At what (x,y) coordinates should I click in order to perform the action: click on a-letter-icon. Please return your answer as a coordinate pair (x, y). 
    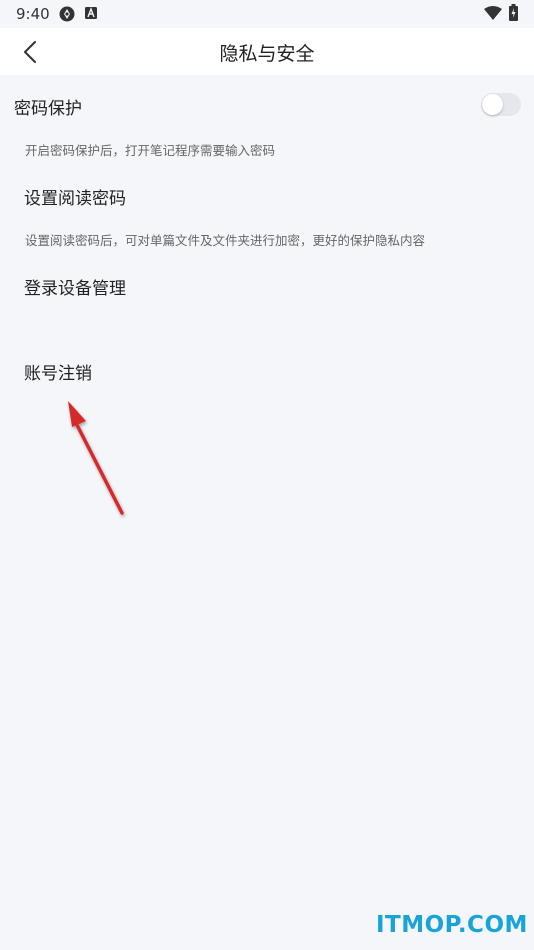
    Looking at the image, I should click on (91, 13).